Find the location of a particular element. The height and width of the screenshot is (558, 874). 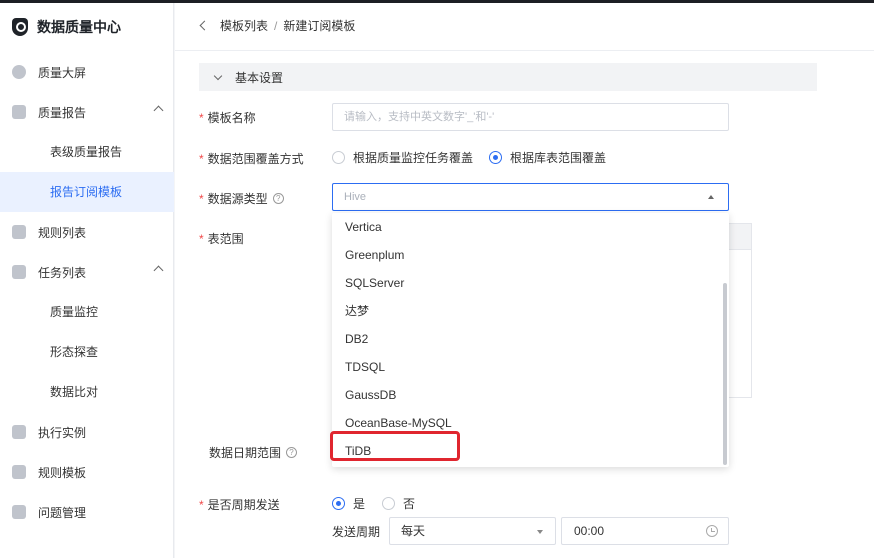

sidebar-item-rule-template: 规则模板 is located at coordinates (87, 472).